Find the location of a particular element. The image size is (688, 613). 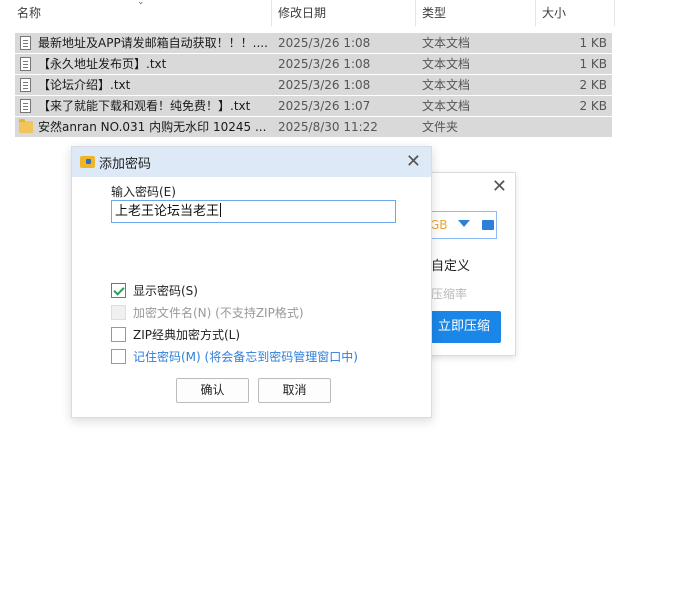

zip-classic-checkbox is located at coordinates (118, 334).